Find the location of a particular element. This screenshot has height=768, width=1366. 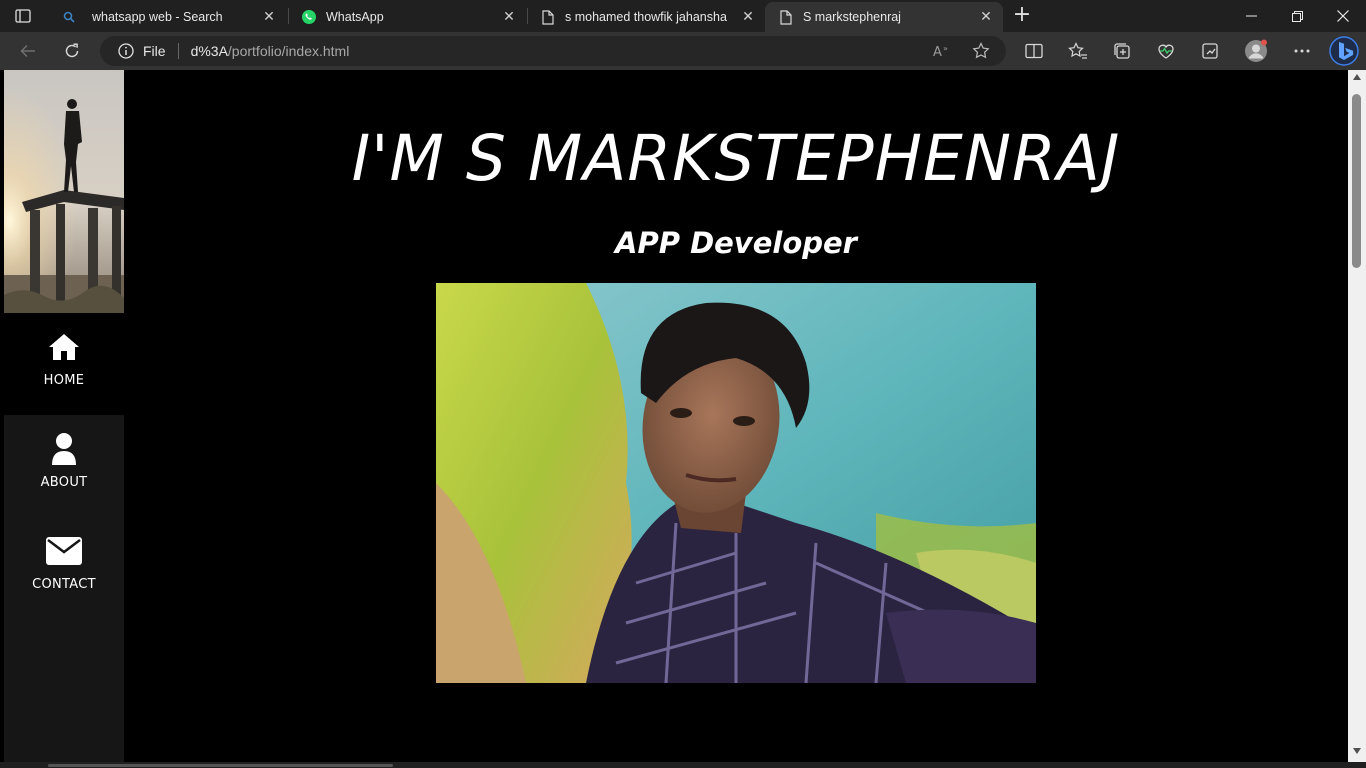

horizontal-scroll-thumb is located at coordinates (220, 765).